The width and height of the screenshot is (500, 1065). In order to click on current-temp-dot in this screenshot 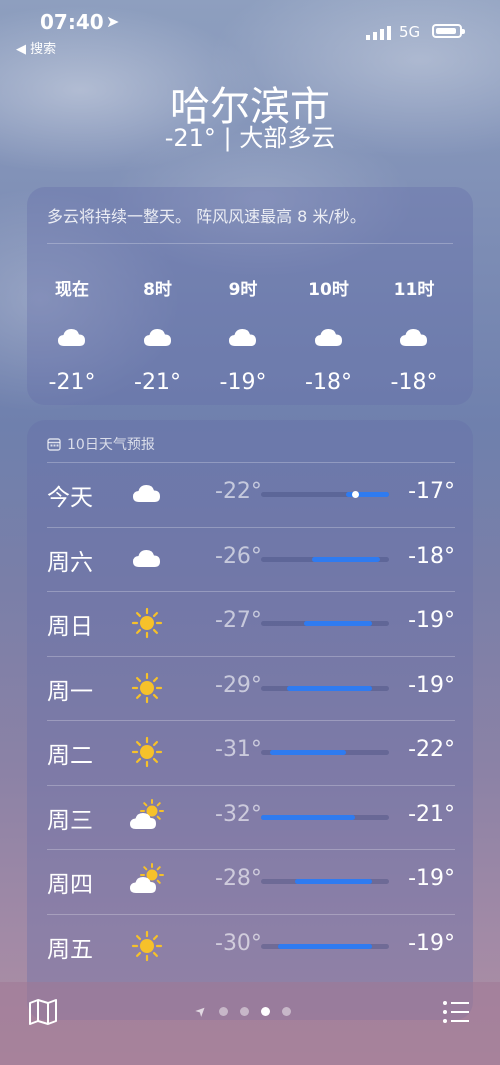, I will do `click(355, 494)`.